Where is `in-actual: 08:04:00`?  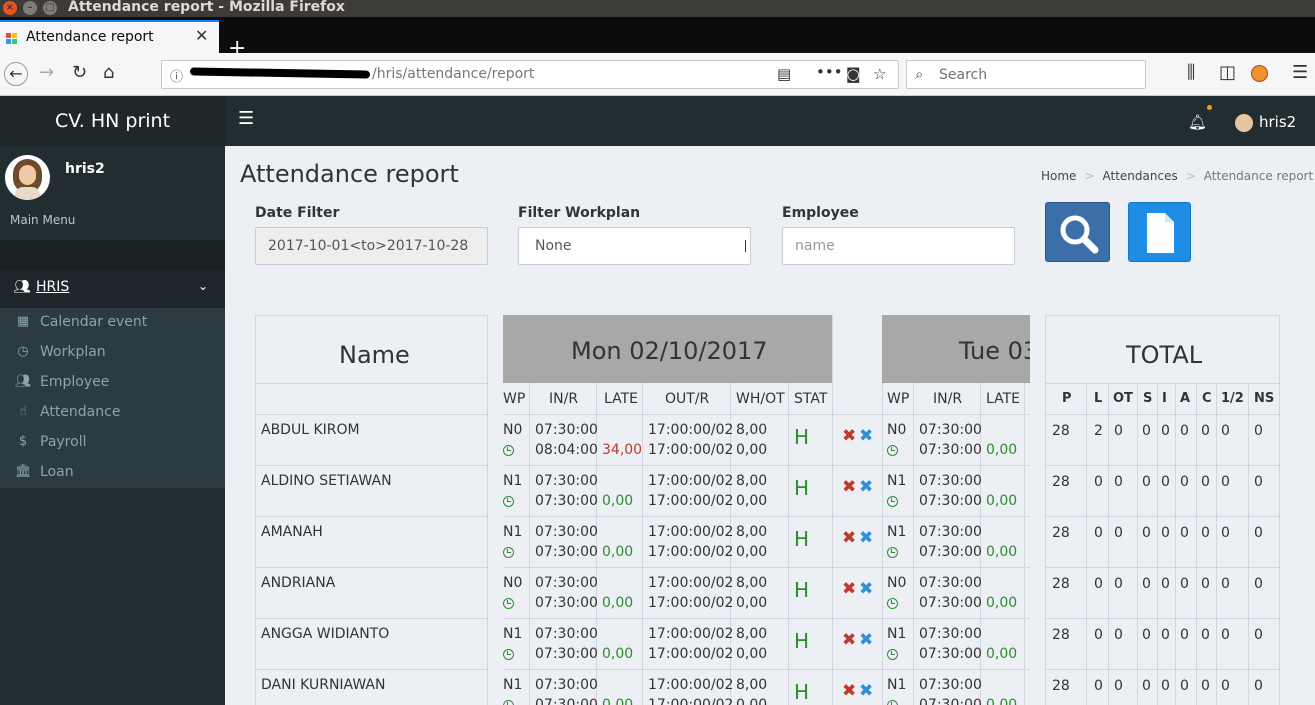 in-actual: 08:04:00 is located at coordinates (566, 450).